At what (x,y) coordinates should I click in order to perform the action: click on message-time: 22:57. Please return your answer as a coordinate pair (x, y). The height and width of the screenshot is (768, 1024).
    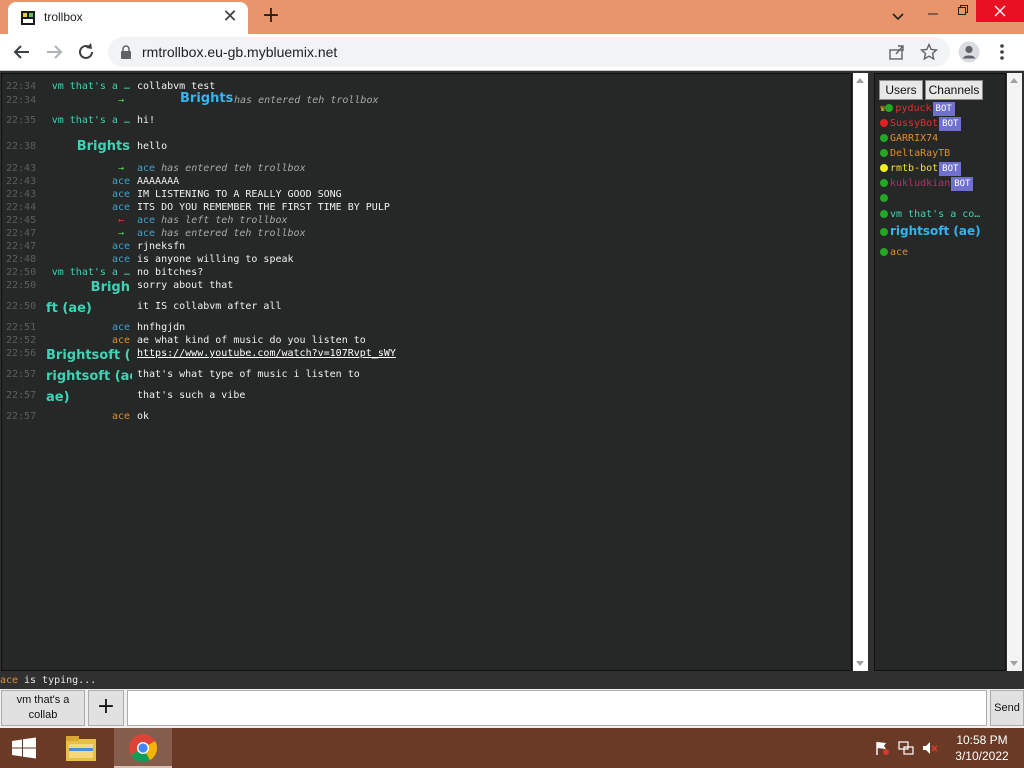
    Looking at the image, I should click on (21, 395).